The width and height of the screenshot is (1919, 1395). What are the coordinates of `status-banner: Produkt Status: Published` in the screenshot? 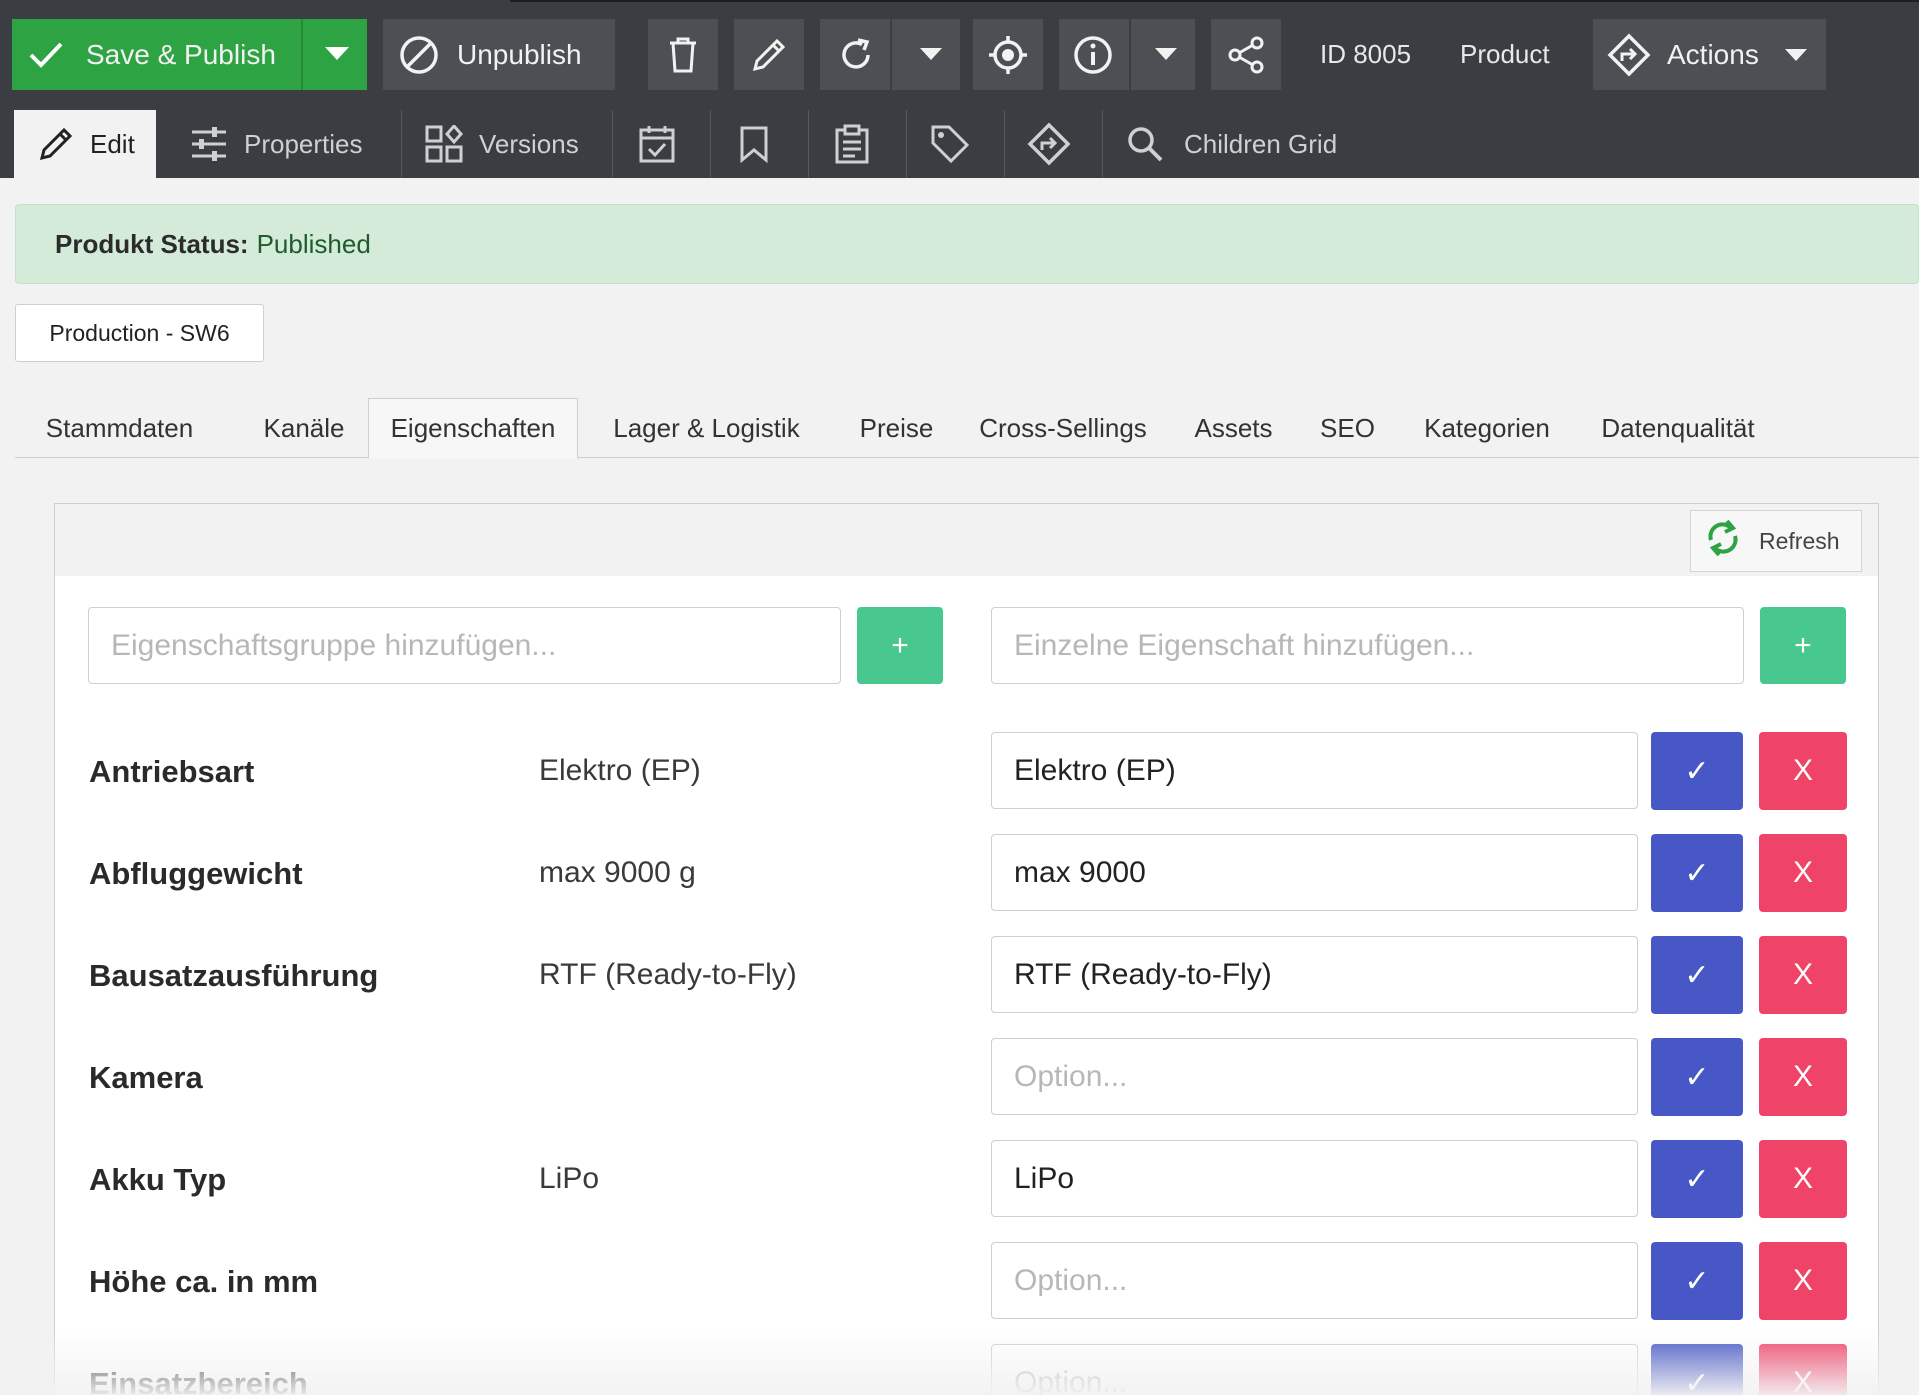 It's located at (967, 244).